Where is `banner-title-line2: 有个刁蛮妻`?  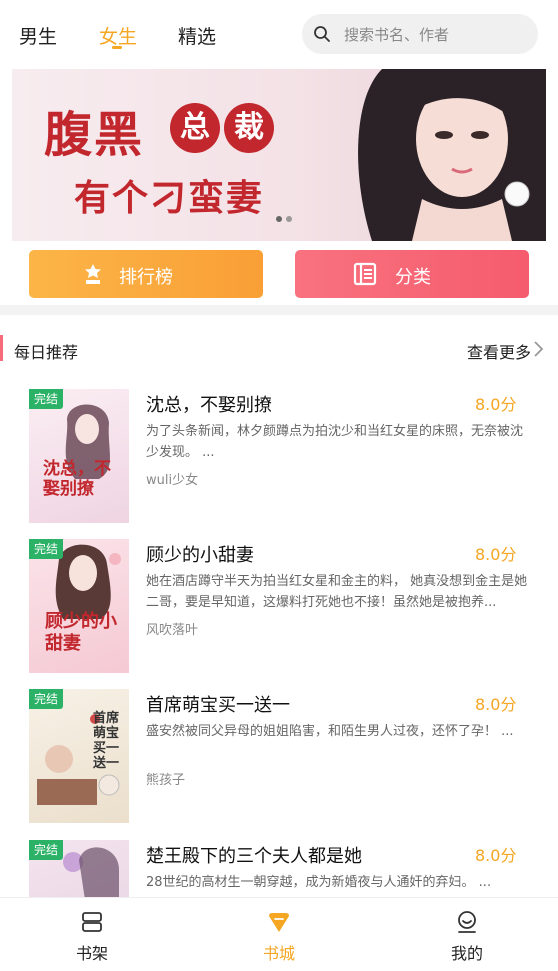 banner-title-line2: 有个刁蛮妻 is located at coordinates (169, 198).